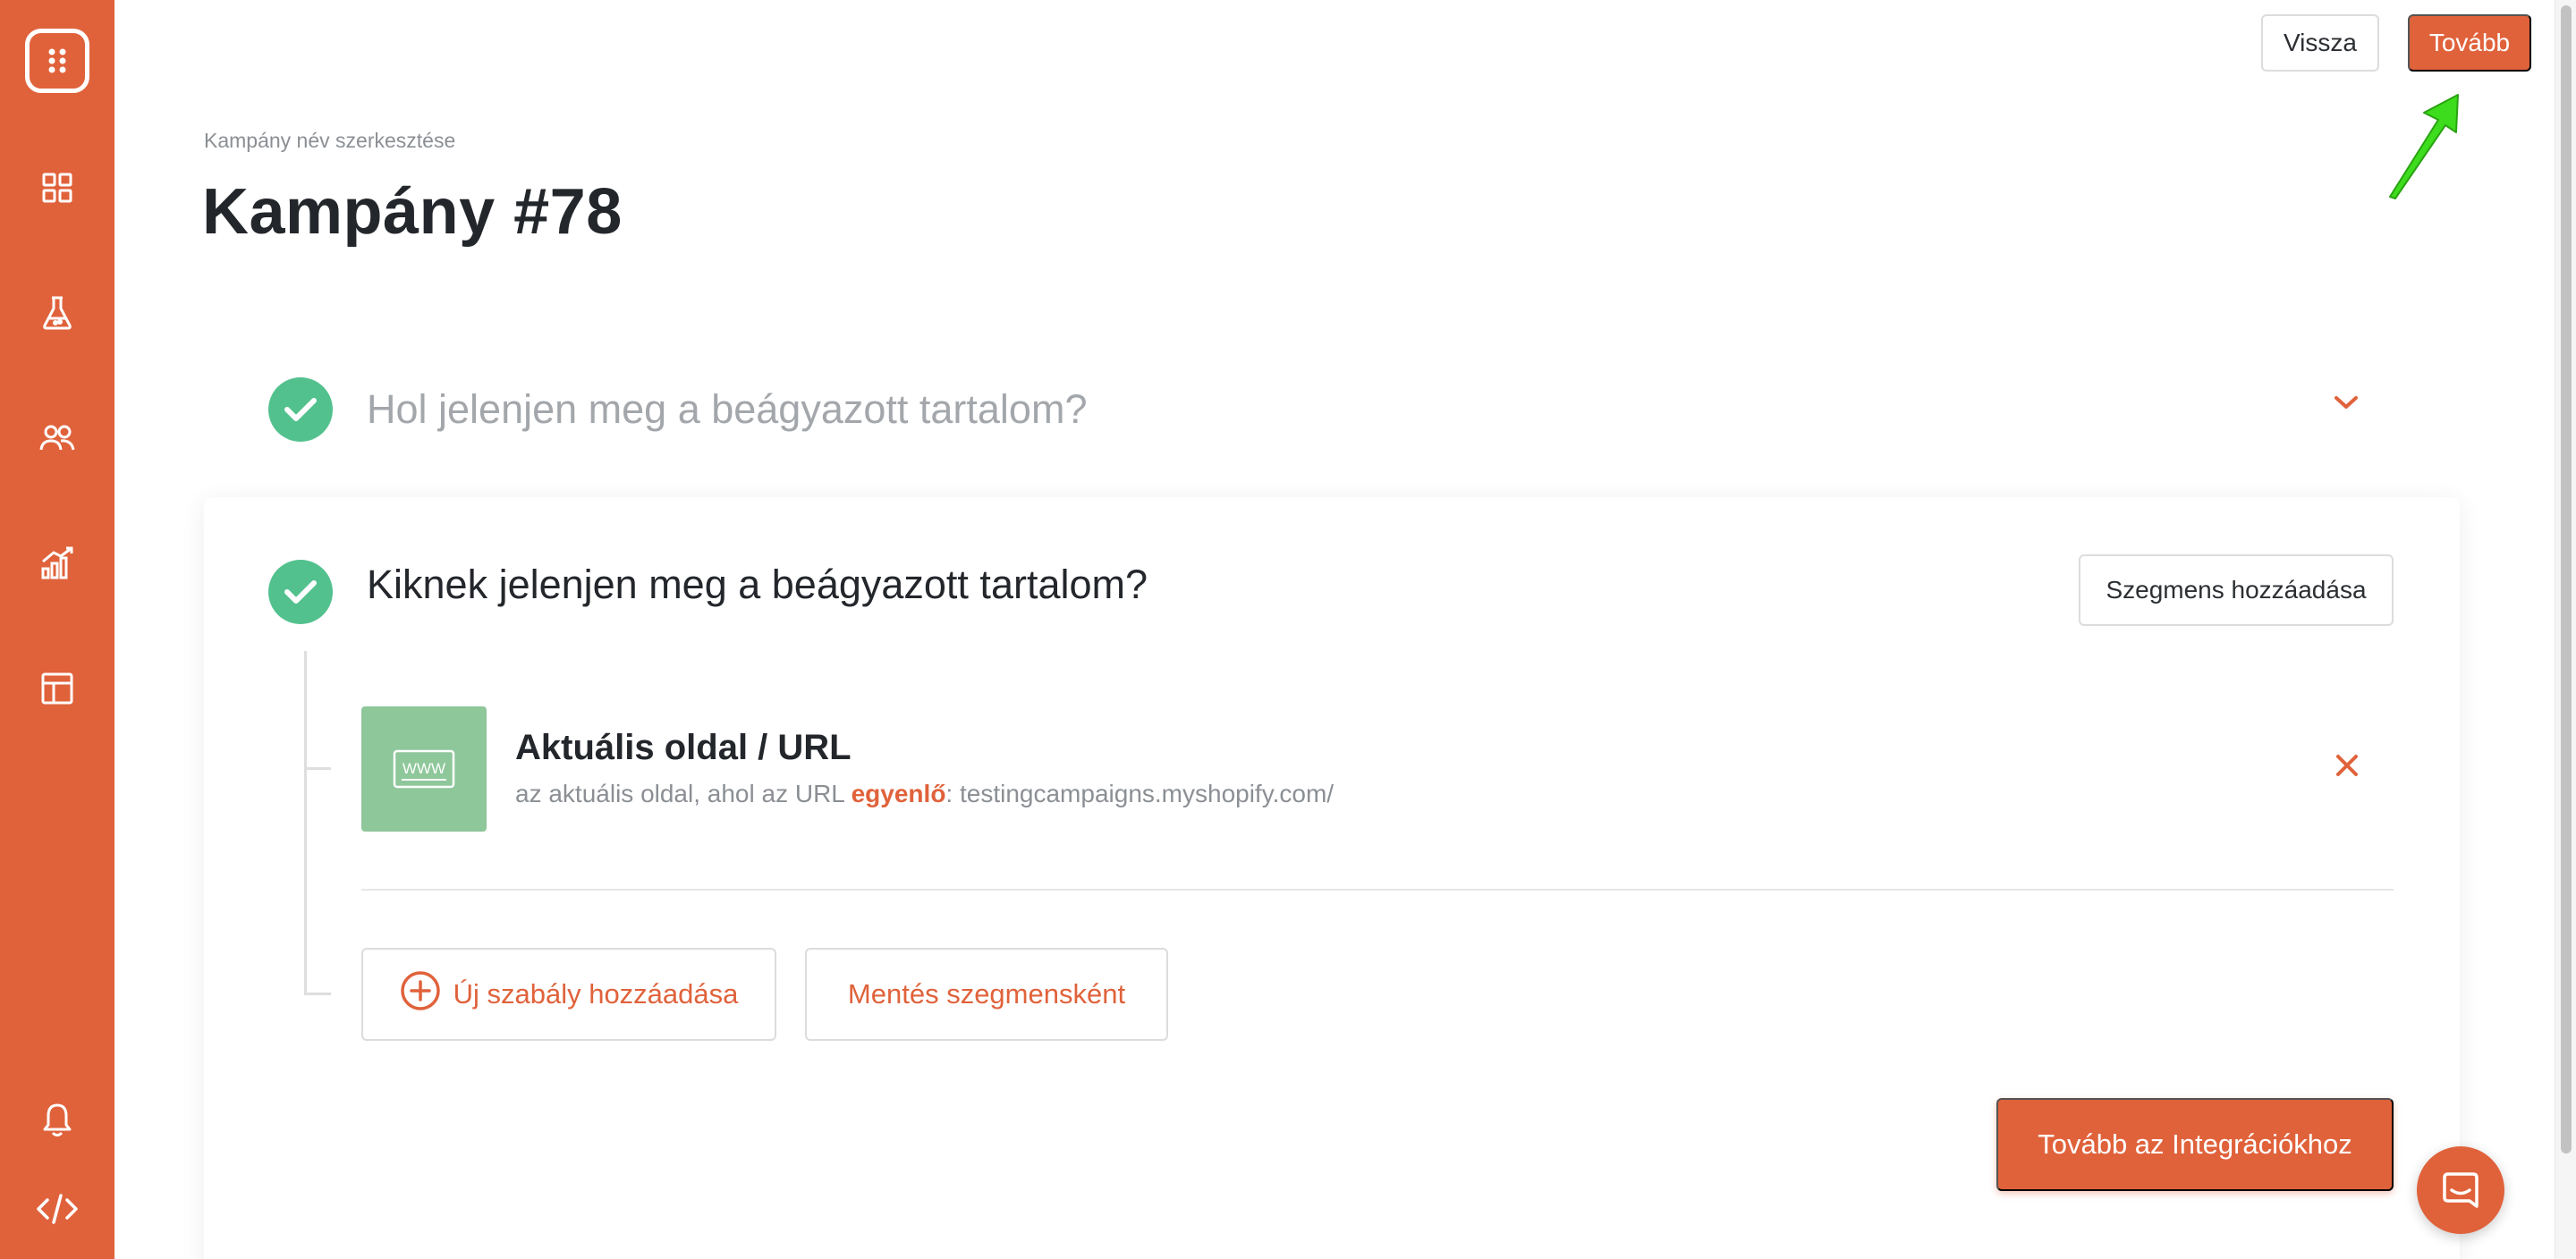 This screenshot has height=1259, width=2576. I want to click on notification-icon, so click(57, 1119).